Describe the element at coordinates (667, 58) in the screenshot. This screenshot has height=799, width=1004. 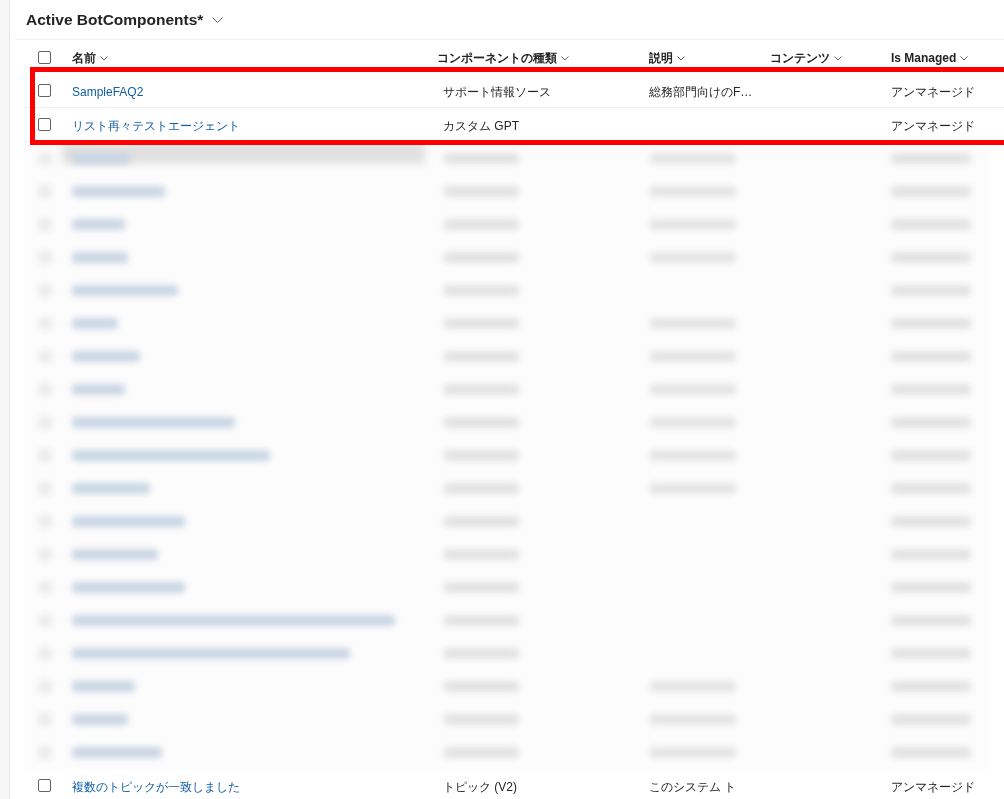
I see `column-header: 説明` at that location.